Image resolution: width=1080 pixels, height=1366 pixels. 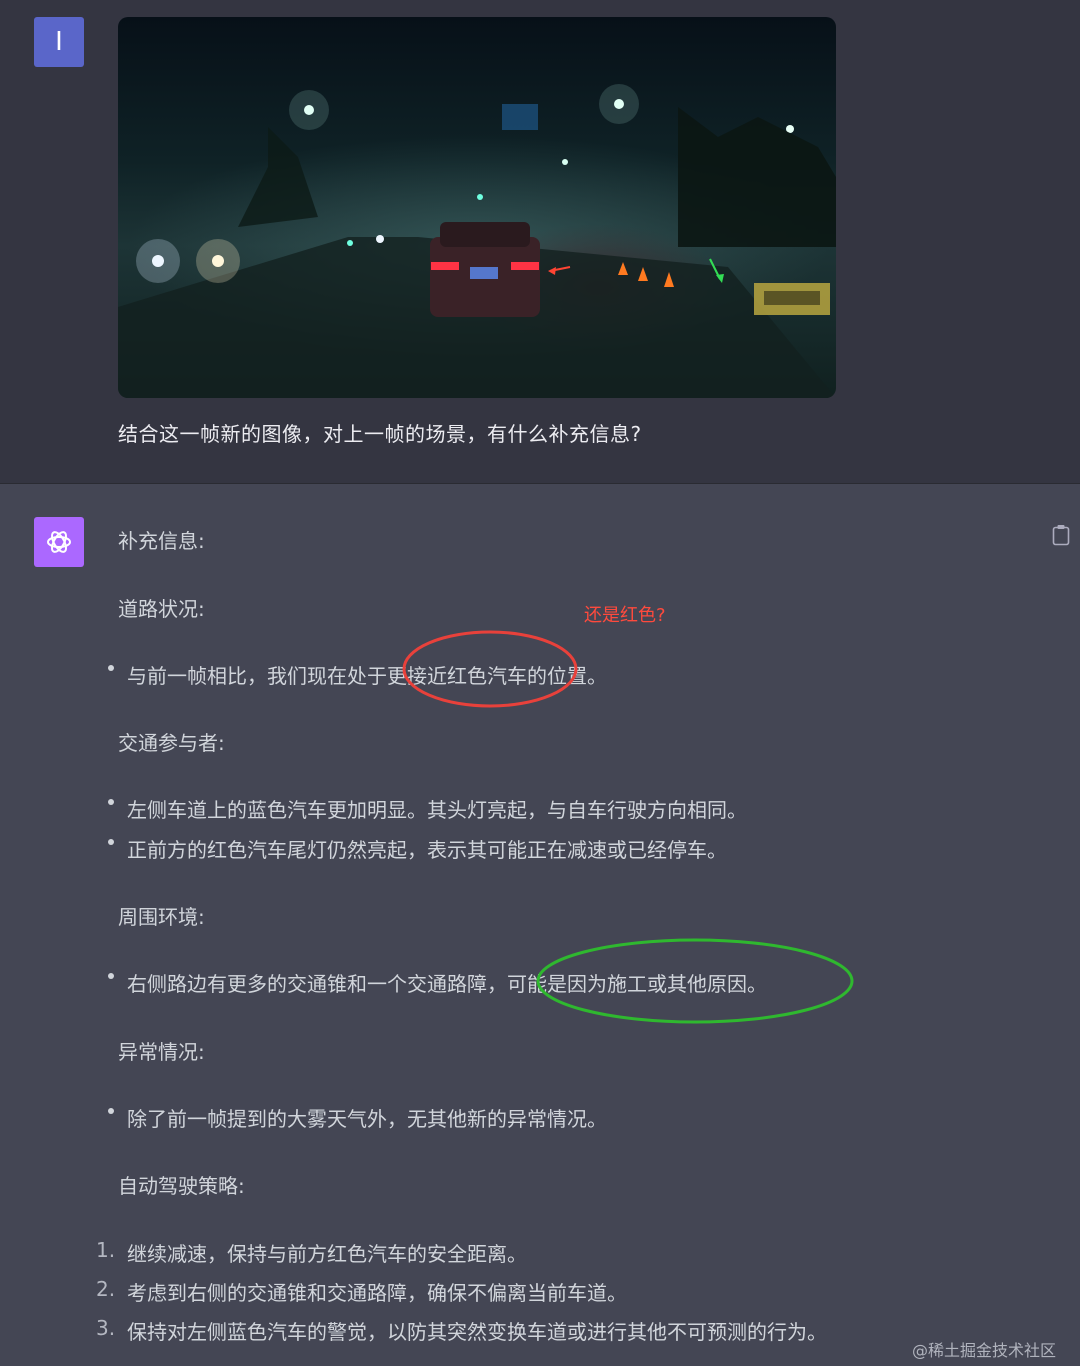 I want to click on annotation-overlay, so click(x=628, y=827).